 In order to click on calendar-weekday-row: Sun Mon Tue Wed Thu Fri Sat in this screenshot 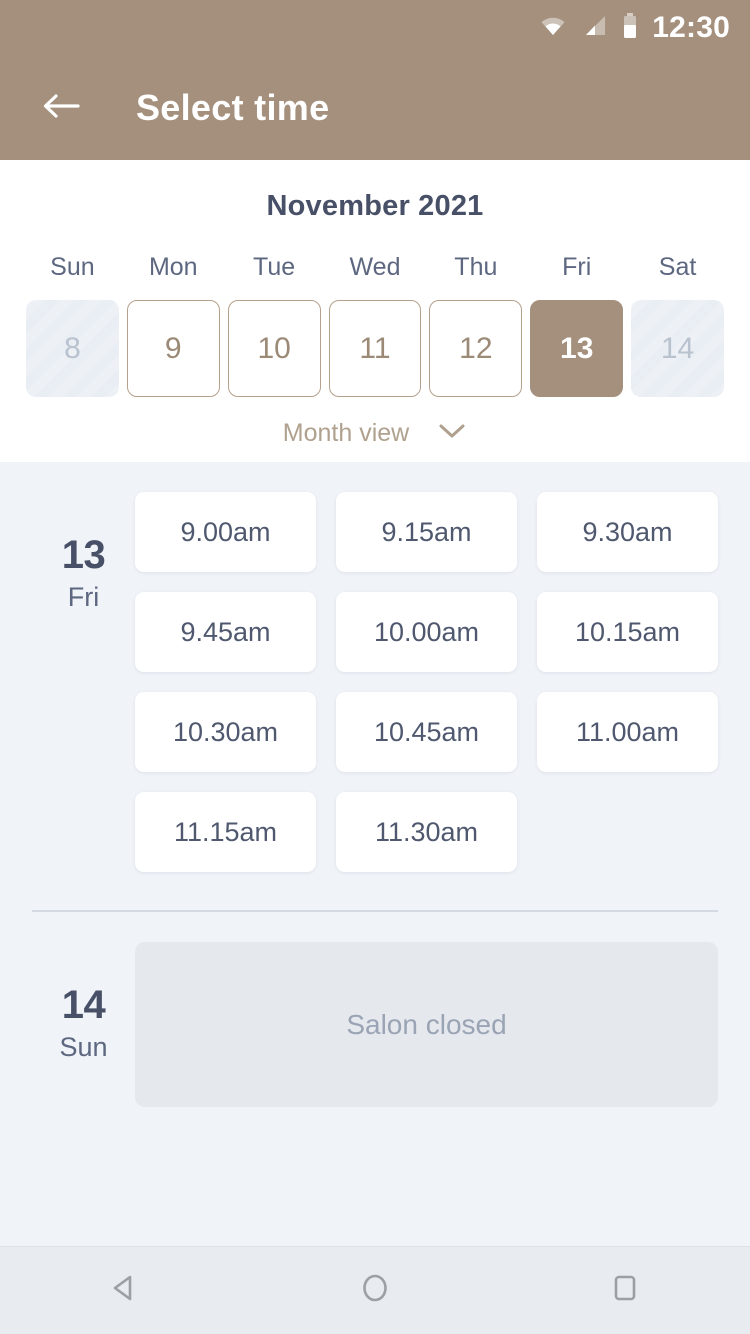, I will do `click(375, 267)`.